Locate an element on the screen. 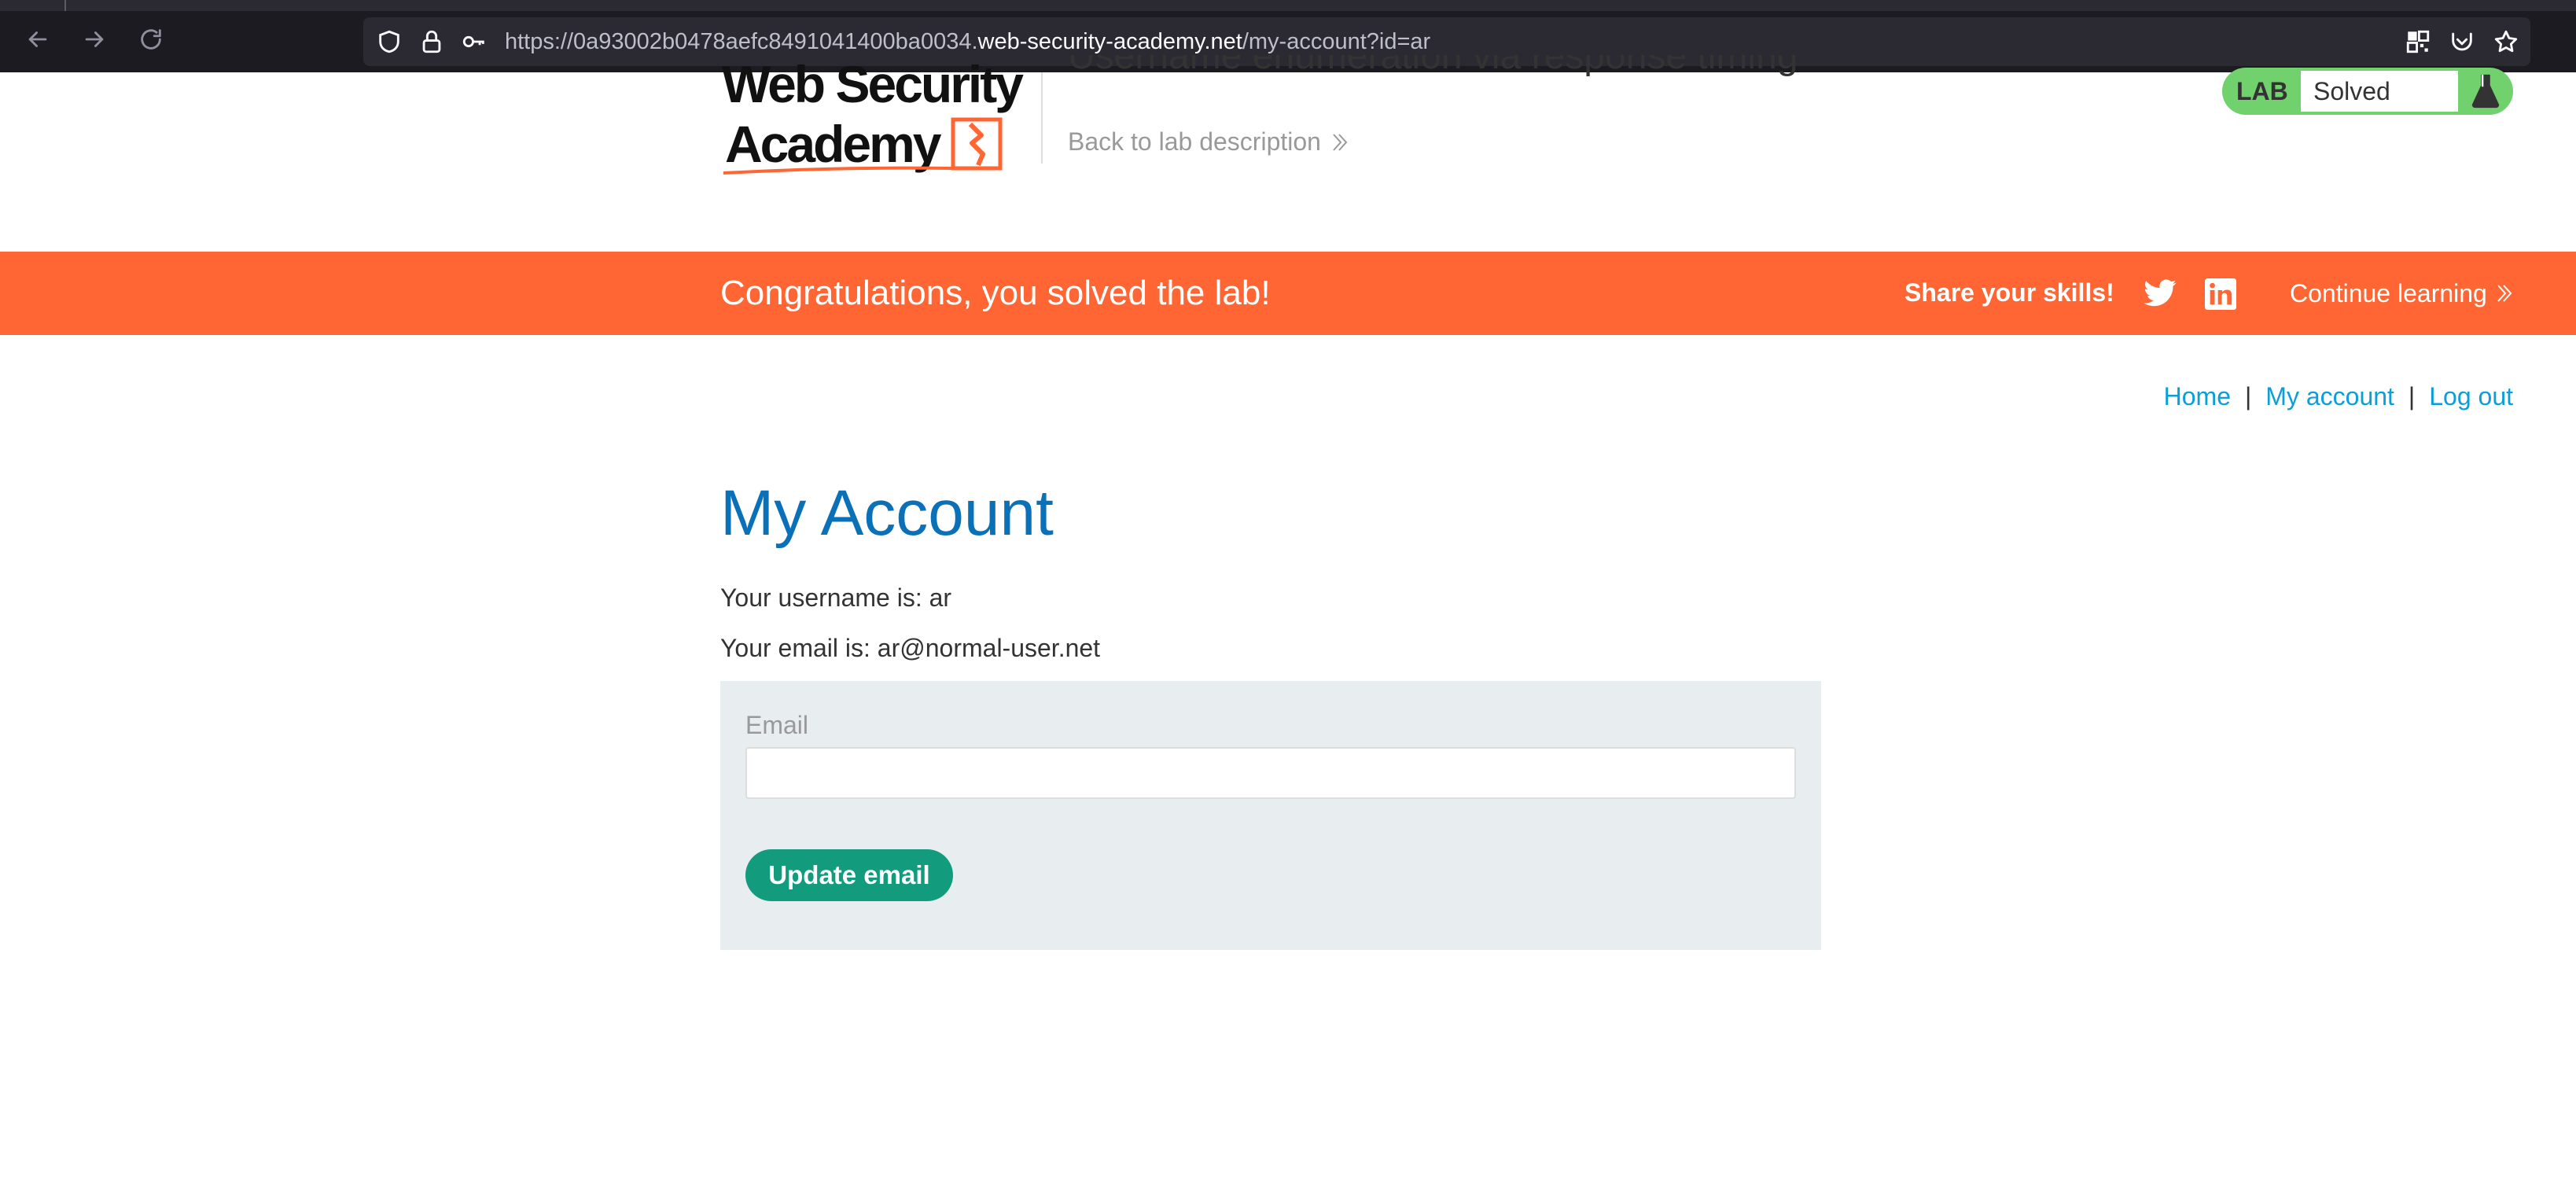 This screenshot has height=1200, width=2576. update-email-form: Email Update email is located at coordinates (1270, 816).